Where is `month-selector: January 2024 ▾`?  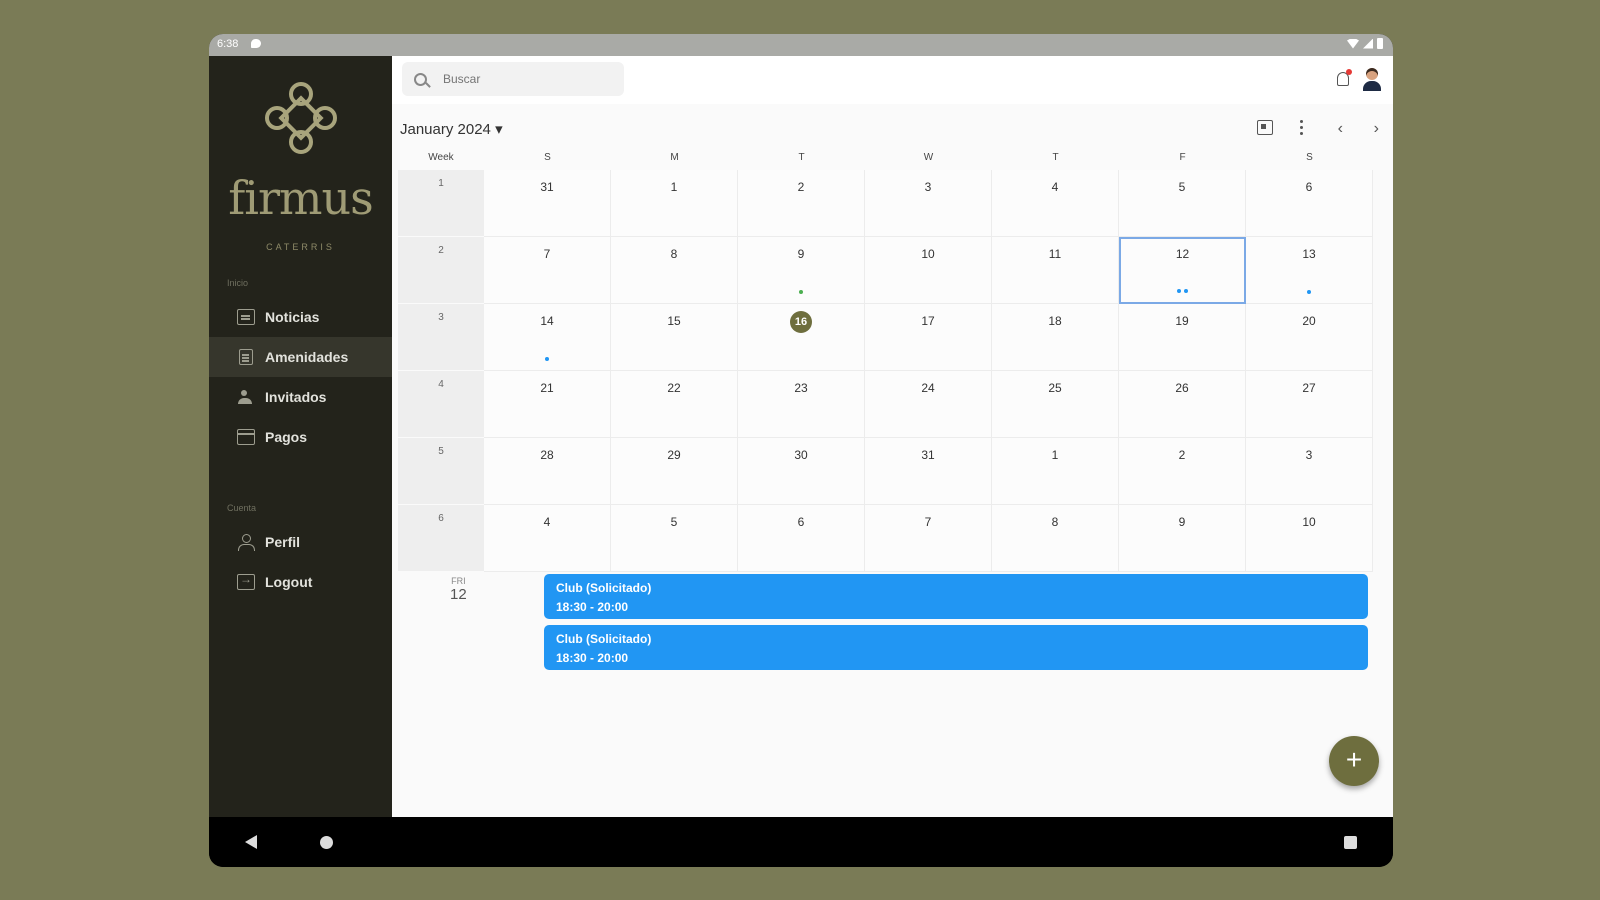 month-selector: January 2024 ▾ is located at coordinates (451, 129).